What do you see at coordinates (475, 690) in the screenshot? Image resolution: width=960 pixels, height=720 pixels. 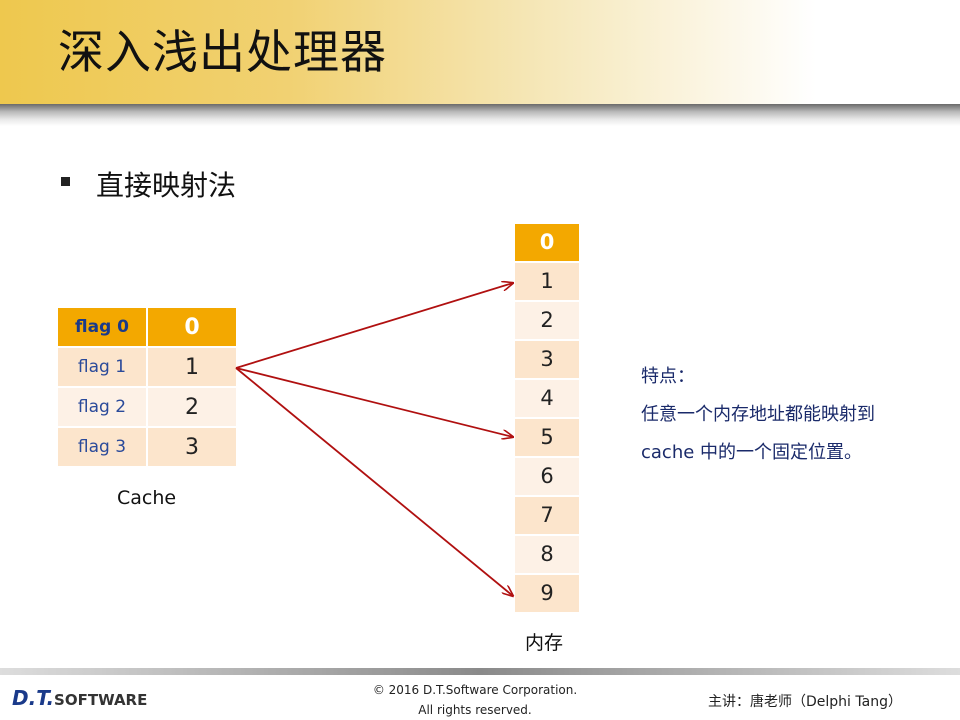 I see `copyright-line: © 2016 D.T.Software Corporation.` at bounding box center [475, 690].